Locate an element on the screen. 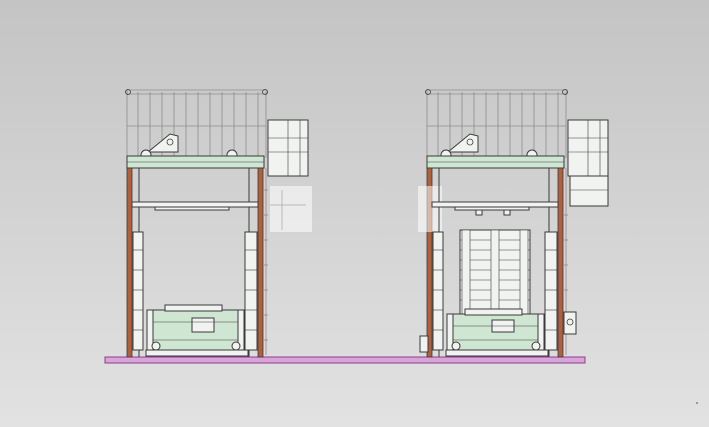 This screenshot has width=709, height=427. pallet-stack is located at coordinates (495, 272).